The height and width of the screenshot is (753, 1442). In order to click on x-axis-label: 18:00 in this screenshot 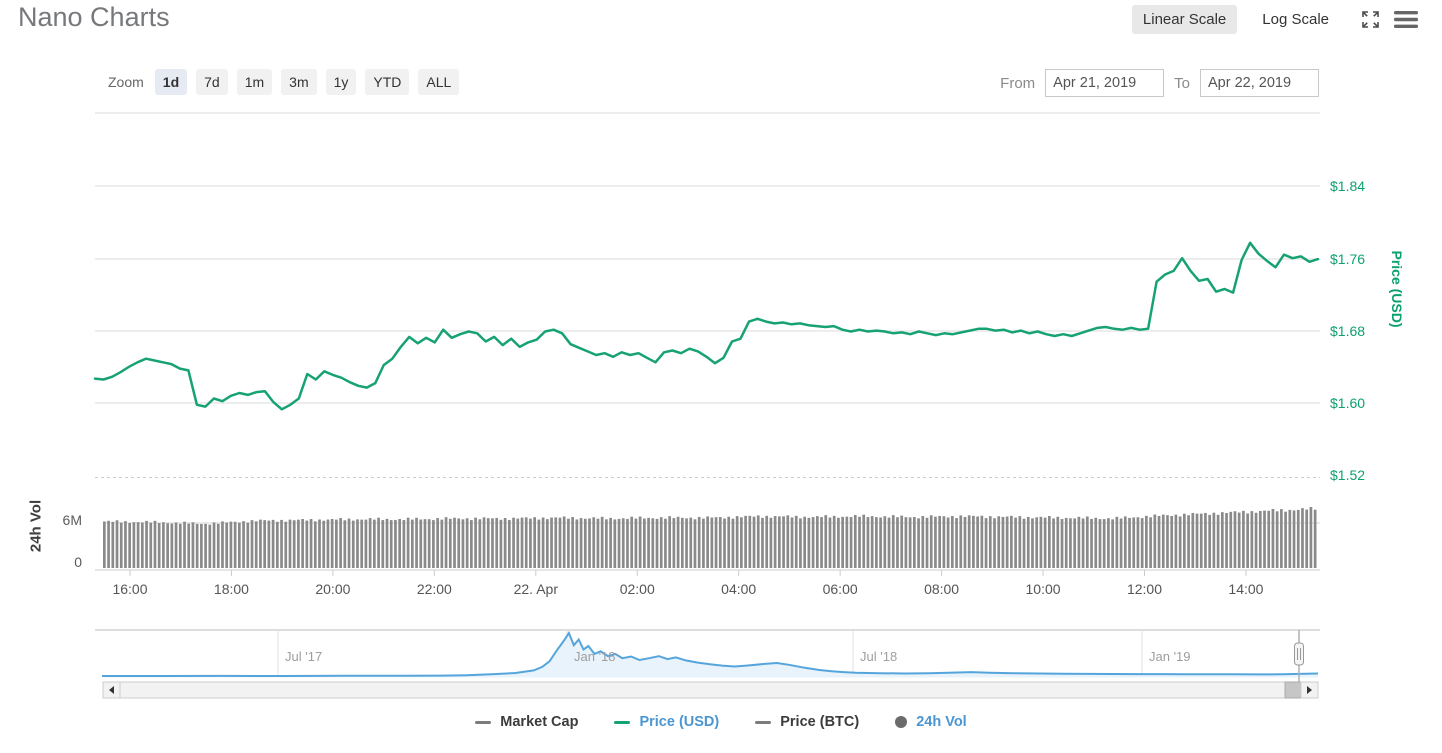, I will do `click(231, 589)`.